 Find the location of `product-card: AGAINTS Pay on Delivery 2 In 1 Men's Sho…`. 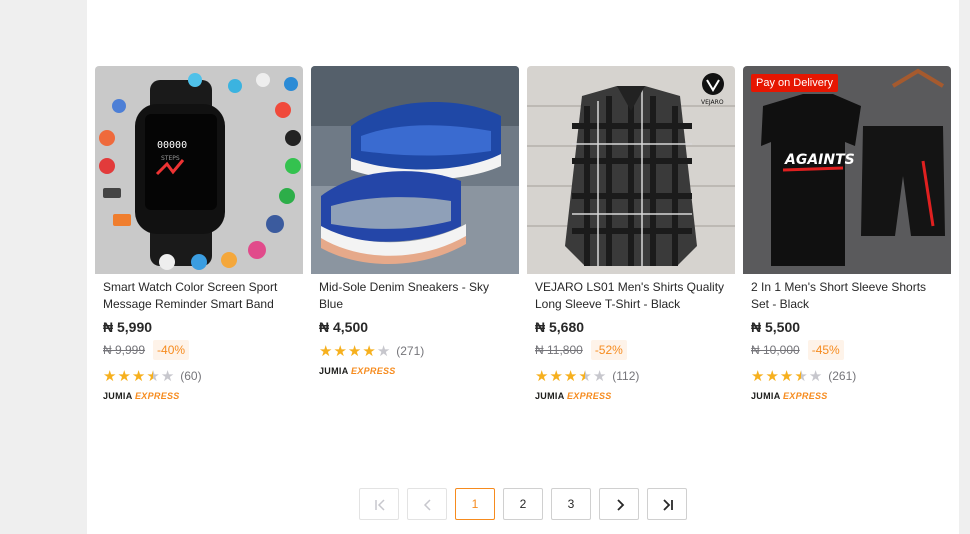

product-card: AGAINTS Pay on Delivery 2 In 1 Men's Sho… is located at coordinates (847, 234).